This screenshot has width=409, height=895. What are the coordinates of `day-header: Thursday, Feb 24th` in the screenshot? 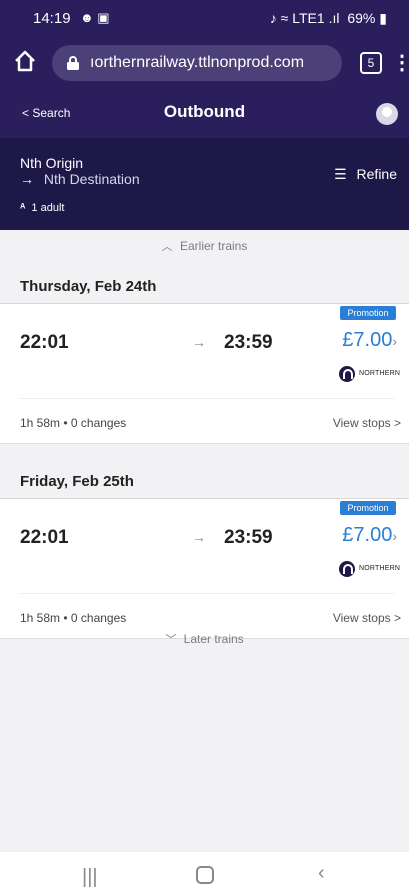 It's located at (204, 286).